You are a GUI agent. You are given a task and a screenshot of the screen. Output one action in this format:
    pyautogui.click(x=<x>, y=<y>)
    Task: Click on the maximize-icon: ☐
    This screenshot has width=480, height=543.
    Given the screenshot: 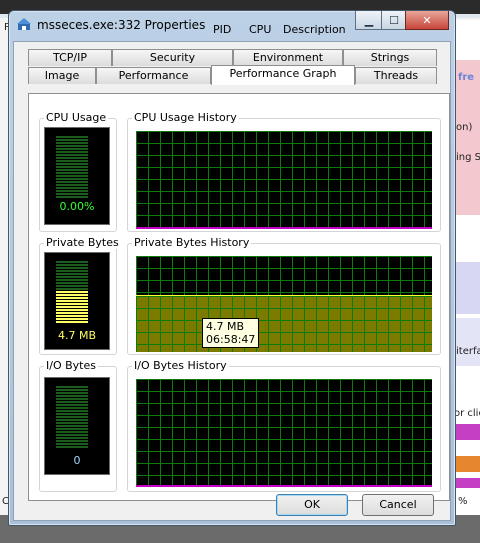 What is the action you would take?
    pyautogui.click(x=394, y=20)
    